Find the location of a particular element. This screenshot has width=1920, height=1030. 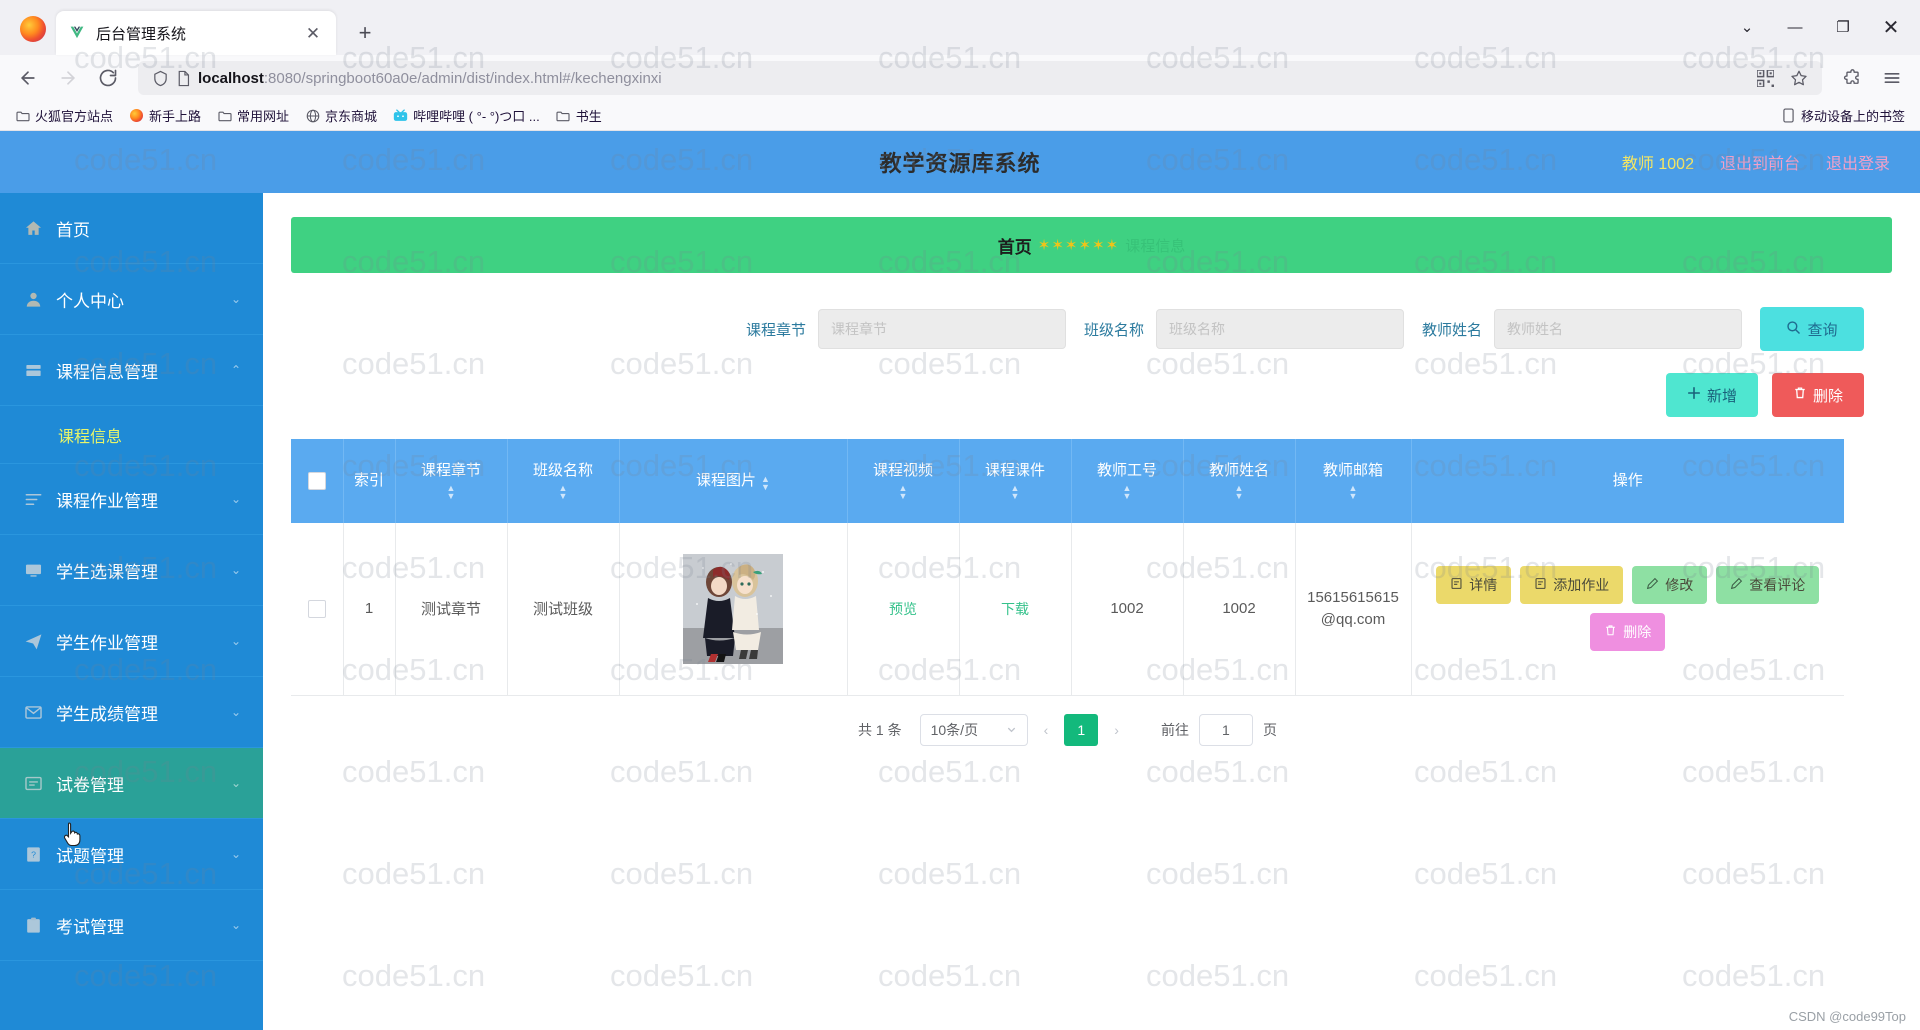

view-comments-button: 查看评论 is located at coordinates (1768, 585).